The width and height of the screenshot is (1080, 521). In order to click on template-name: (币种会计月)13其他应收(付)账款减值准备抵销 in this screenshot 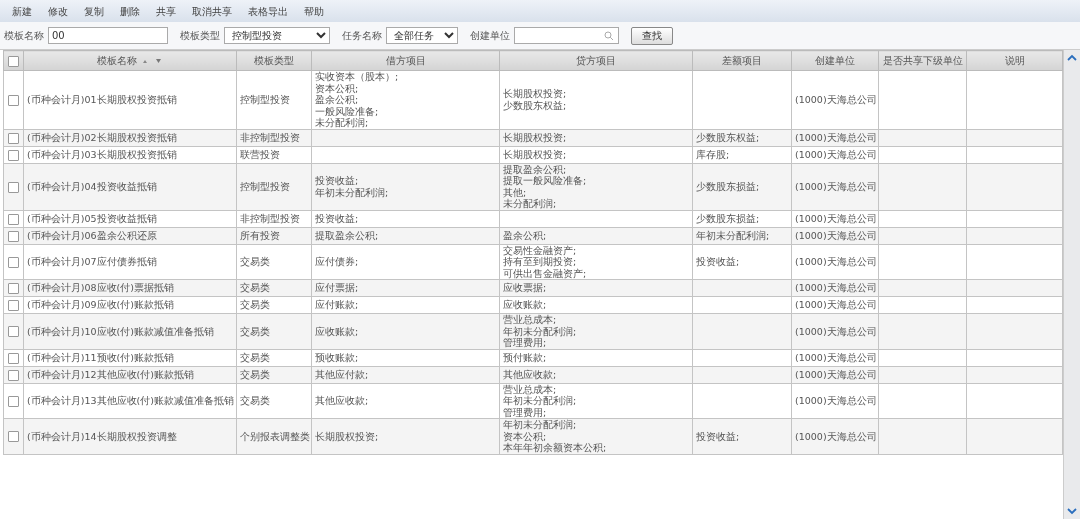, I will do `click(130, 400)`.